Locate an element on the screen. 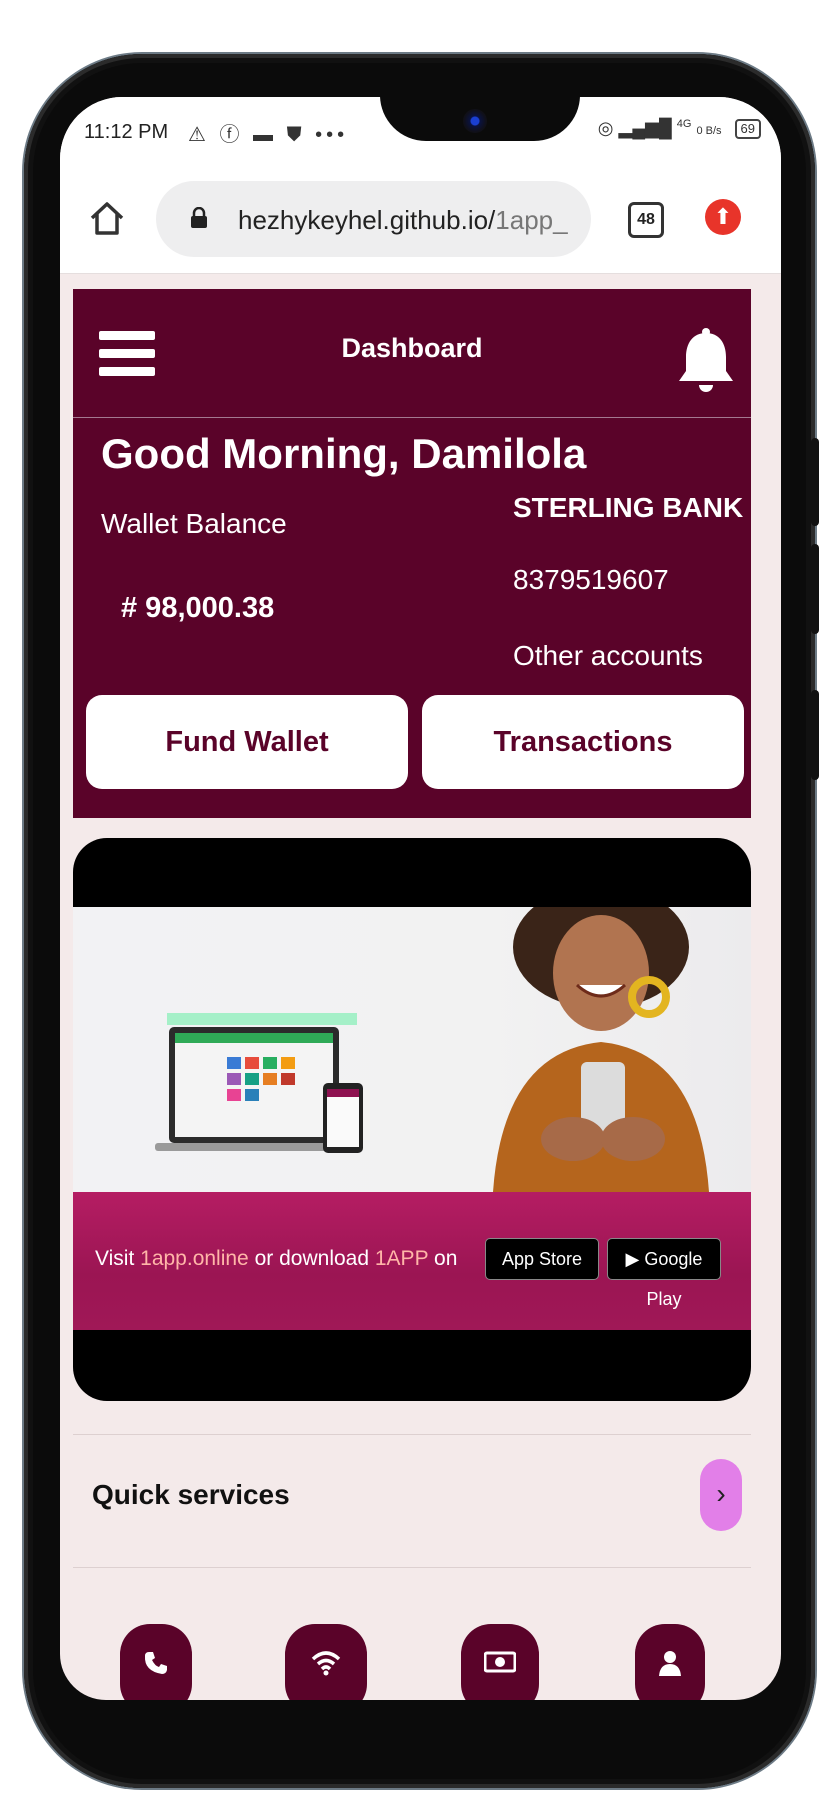  page-title: Dashboard is located at coordinates (412, 348).